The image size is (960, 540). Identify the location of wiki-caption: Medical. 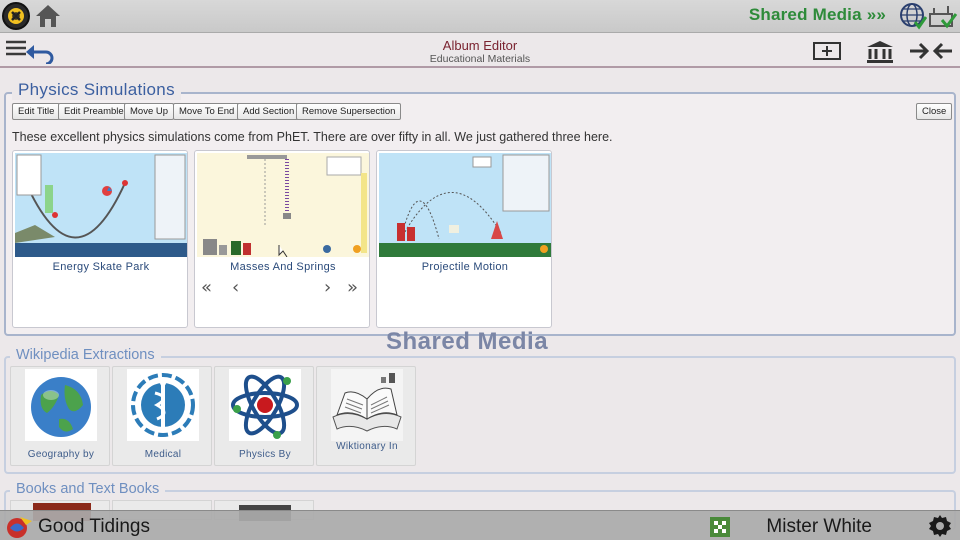
(163, 454).